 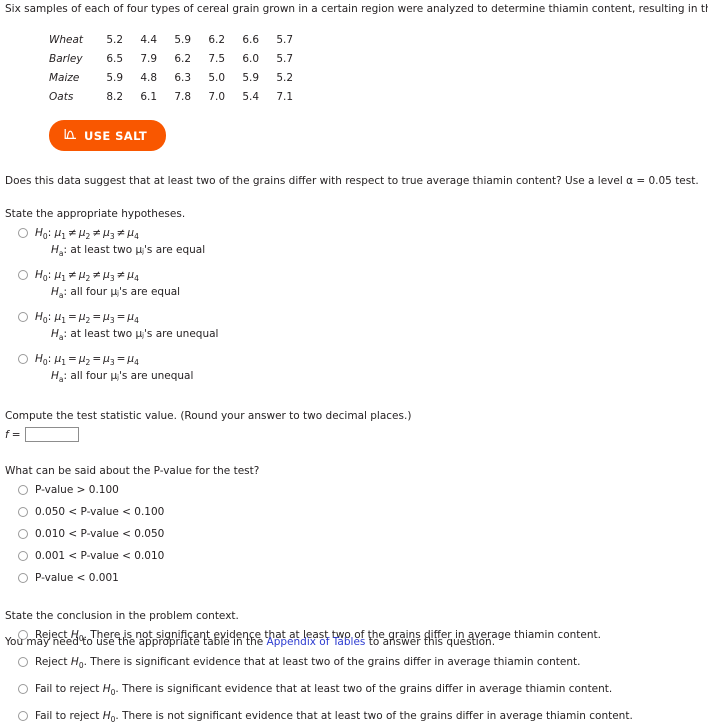 I want to click on data-cell: 6.1, so click(x=149, y=96).